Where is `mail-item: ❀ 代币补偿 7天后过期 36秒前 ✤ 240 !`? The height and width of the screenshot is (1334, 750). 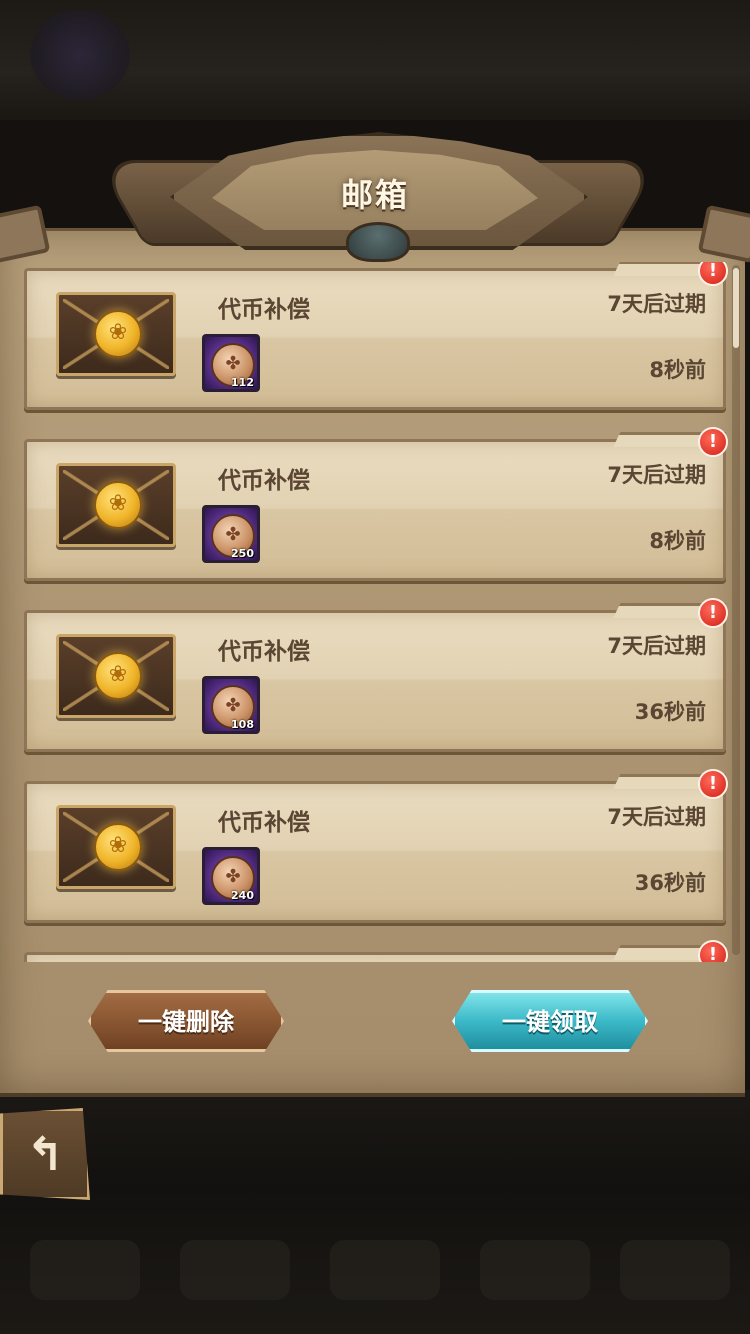 mail-item: ❀ 代币补偿 7天后过期 36秒前 ✤ 240 ! is located at coordinates (375, 846).